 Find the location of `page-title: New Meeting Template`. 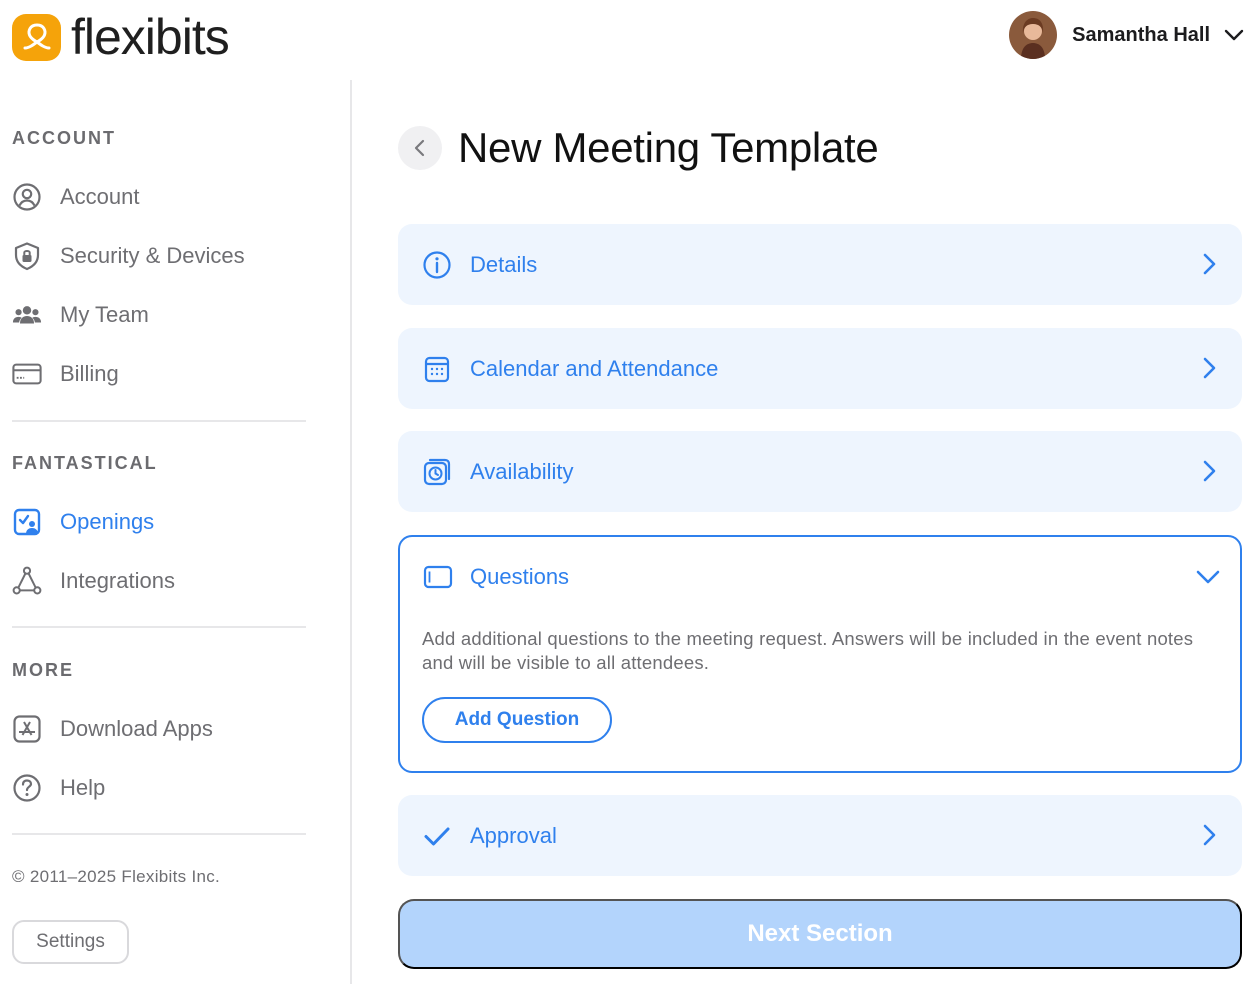

page-title: New Meeting Template is located at coordinates (668, 147).